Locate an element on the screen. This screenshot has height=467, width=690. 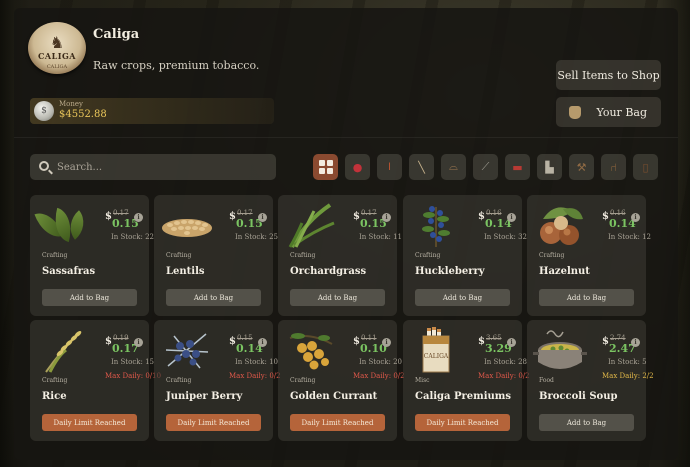
category-tab-clothing: ▬ is located at coordinates (517, 167).